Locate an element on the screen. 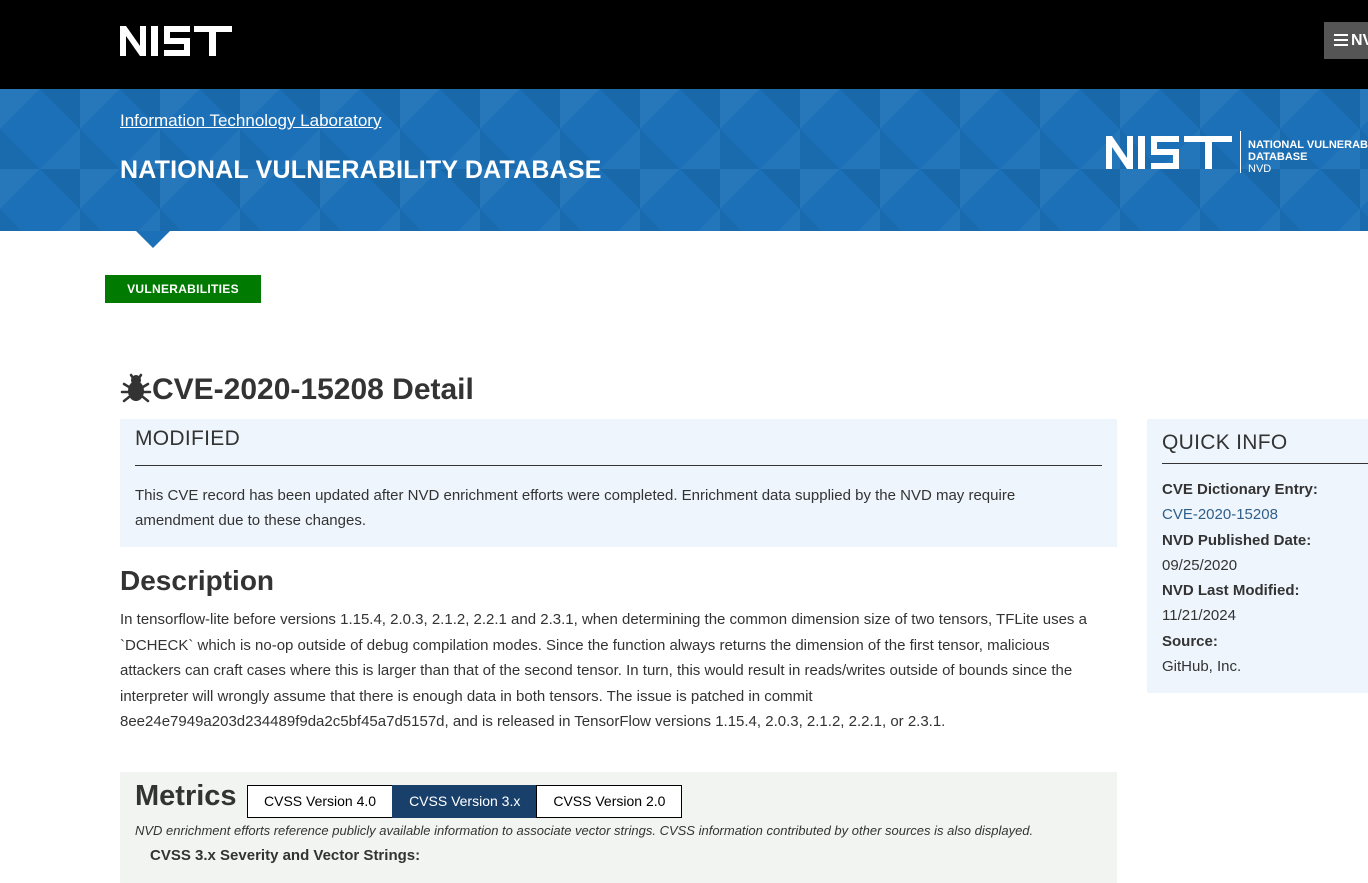 Image resolution: width=1368 pixels, height=883 pixels. main-menu-button: NV is located at coordinates (1346, 40).